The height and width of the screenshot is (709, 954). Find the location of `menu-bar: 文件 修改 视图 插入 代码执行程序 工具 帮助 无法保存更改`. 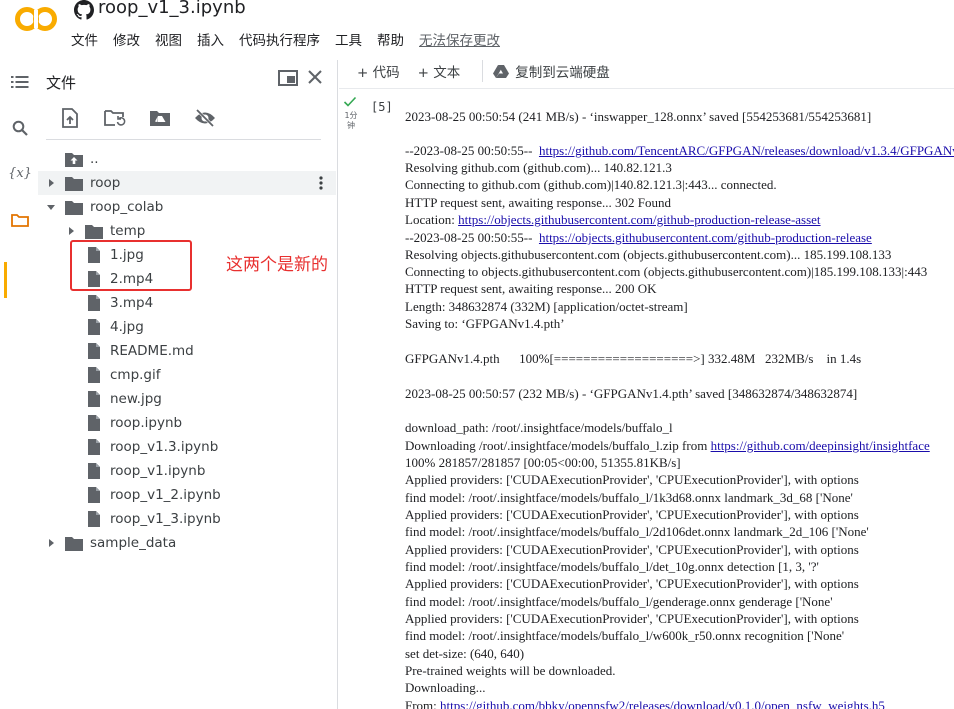

menu-bar: 文件 修改 视图 插入 代码执行程序 工具 帮助 无法保存更改 is located at coordinates (293, 39).